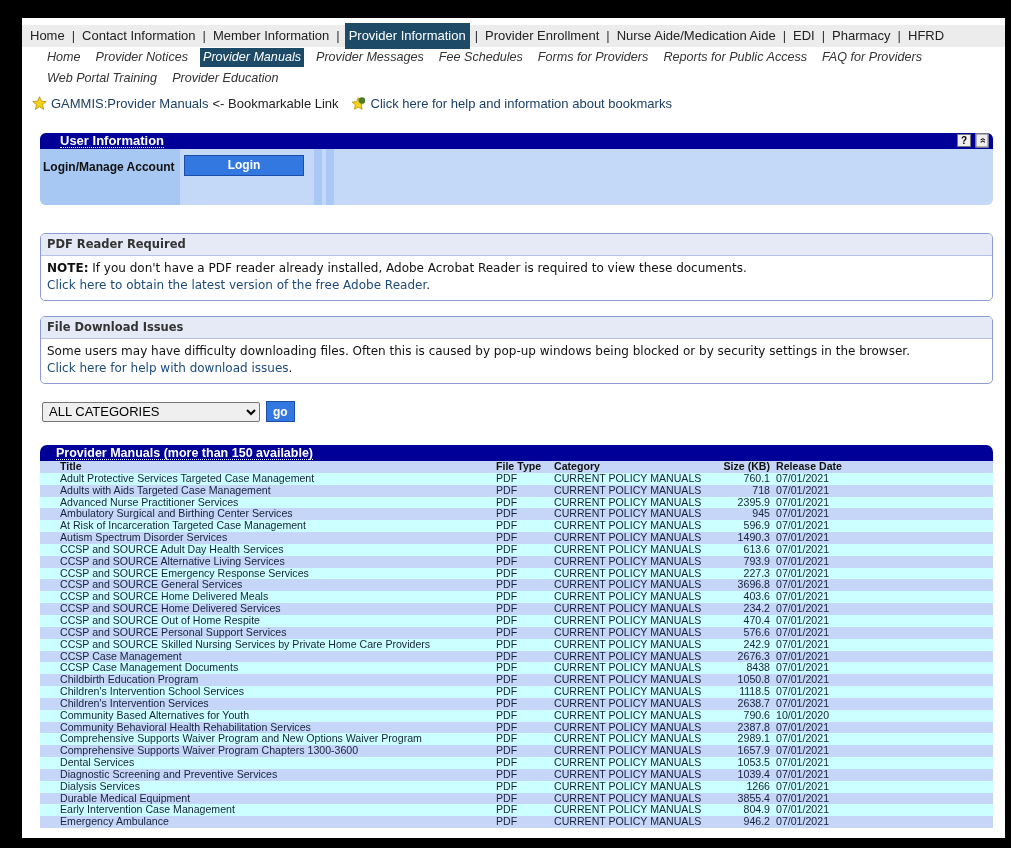 Image resolution: width=1011 pixels, height=848 pixels. I want to click on manual-title: Comprehensive Supports Waiver Program Chapters 1300-3600, so click(268, 751).